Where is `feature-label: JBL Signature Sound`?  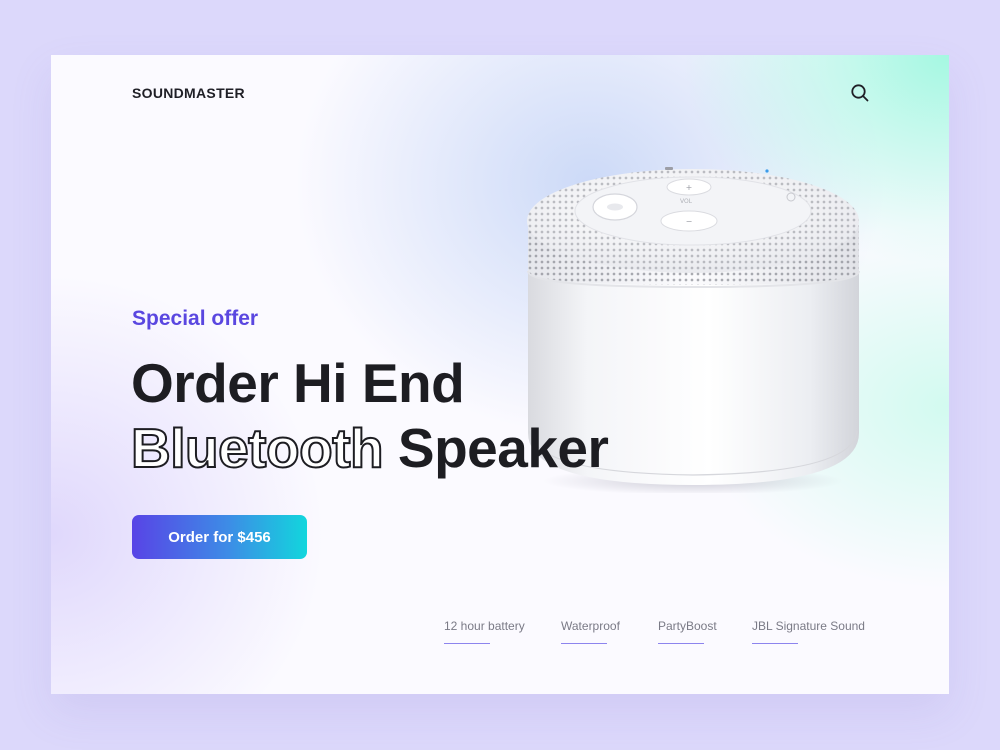
feature-label: JBL Signature Sound is located at coordinates (808, 626).